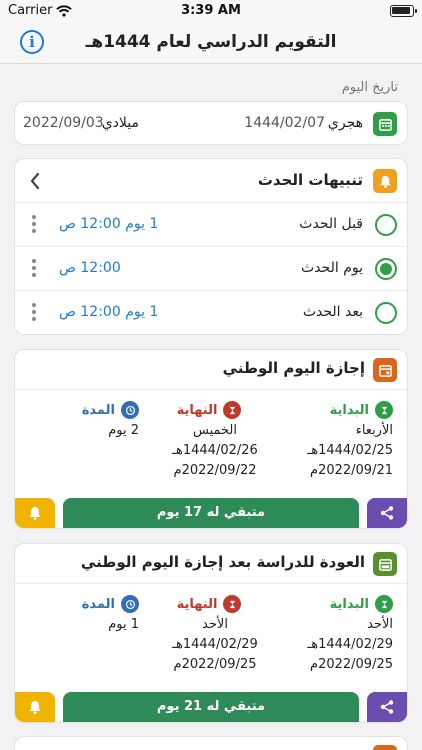  Describe the element at coordinates (386, 269) in the screenshot. I see `radio-day-of` at that location.